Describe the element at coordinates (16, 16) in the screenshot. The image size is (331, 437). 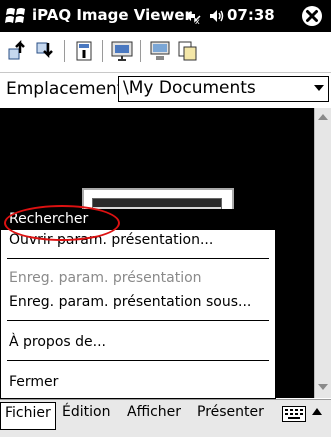
I see `windows-start-icon` at that location.